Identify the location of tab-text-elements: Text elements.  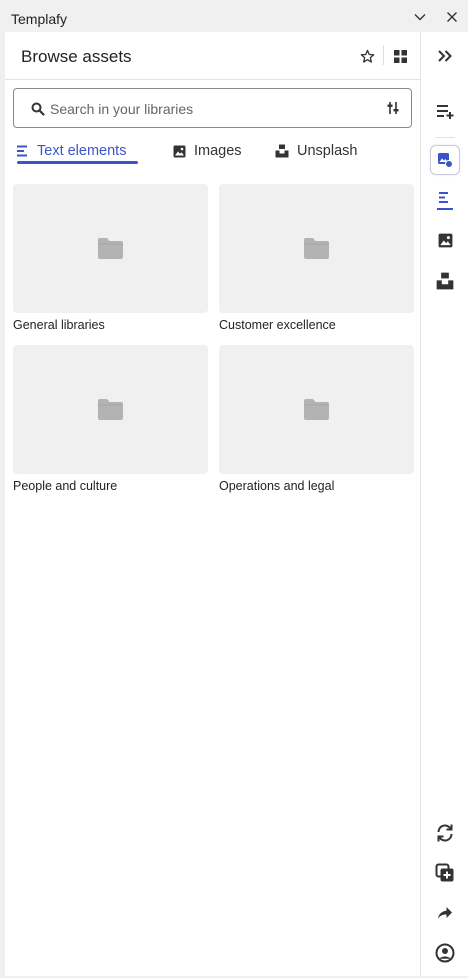
(77, 151).